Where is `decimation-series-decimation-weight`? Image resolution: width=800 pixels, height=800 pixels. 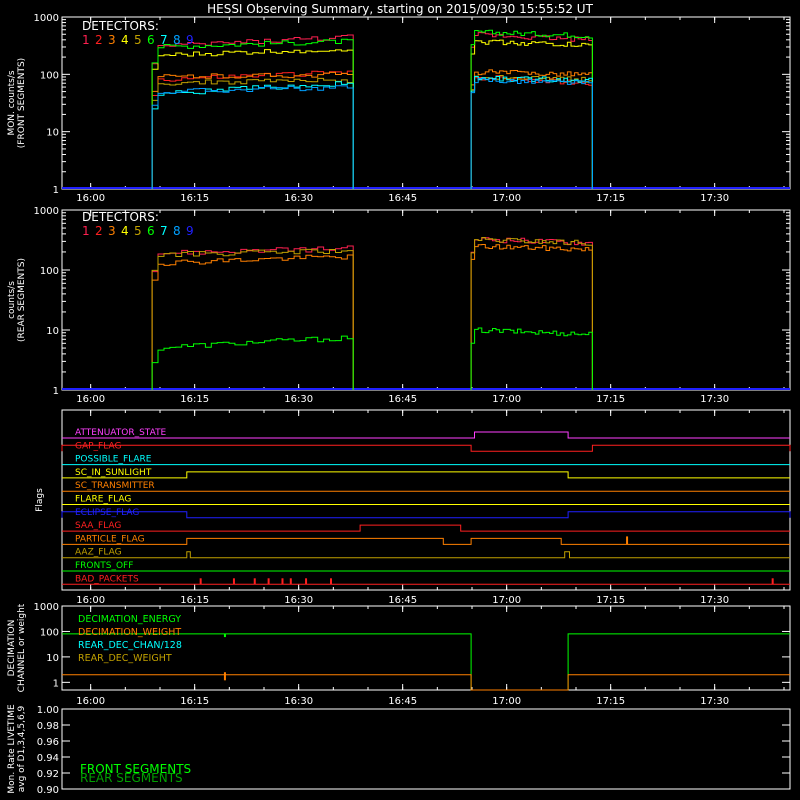 decimation-series-decimation-weight is located at coordinates (426, 682).